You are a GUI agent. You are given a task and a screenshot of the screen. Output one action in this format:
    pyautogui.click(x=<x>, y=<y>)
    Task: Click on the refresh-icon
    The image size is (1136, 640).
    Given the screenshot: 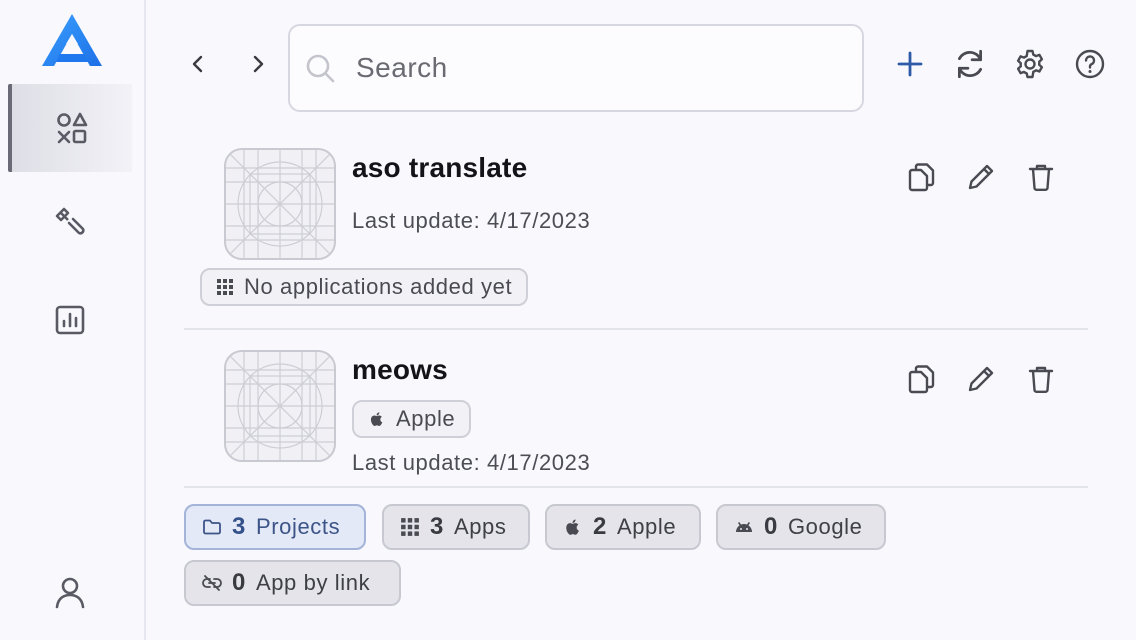 What is the action you would take?
    pyautogui.click(x=970, y=64)
    